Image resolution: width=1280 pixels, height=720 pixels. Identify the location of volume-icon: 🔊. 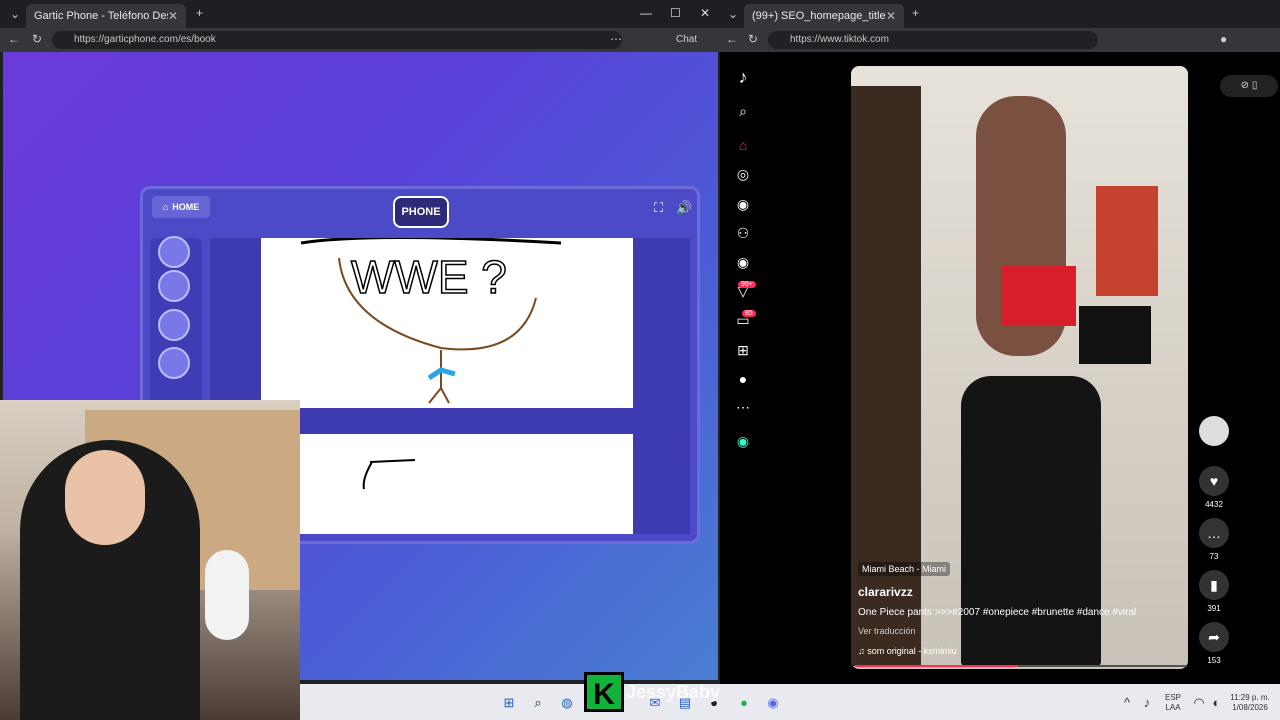
(684, 208).